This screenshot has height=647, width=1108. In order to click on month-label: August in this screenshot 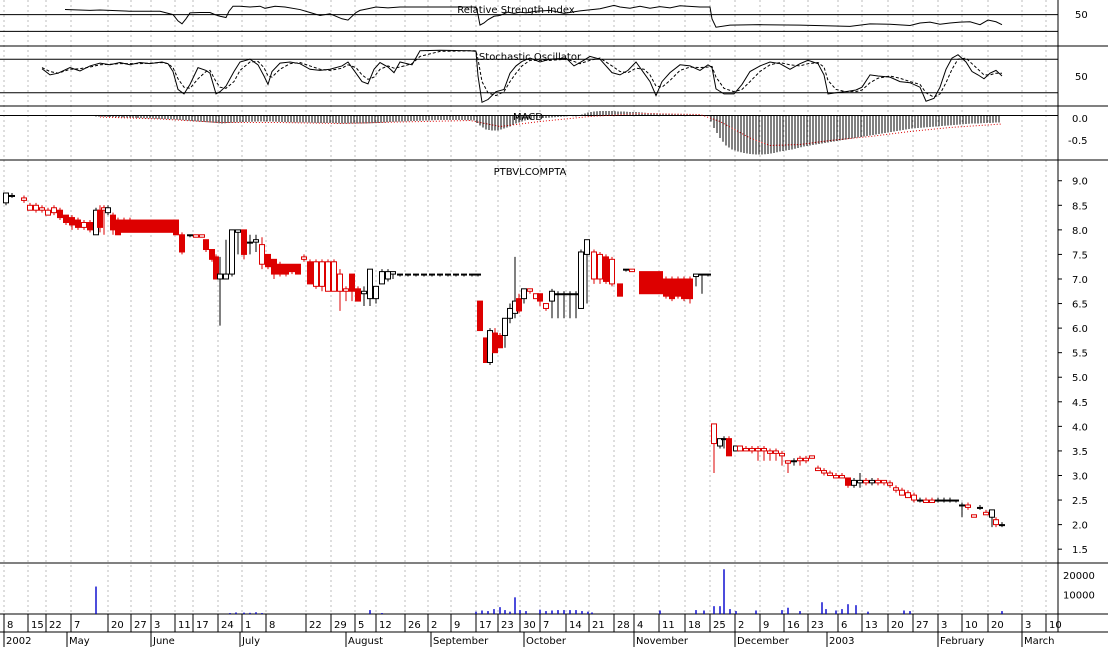, I will do `click(365, 641)`.